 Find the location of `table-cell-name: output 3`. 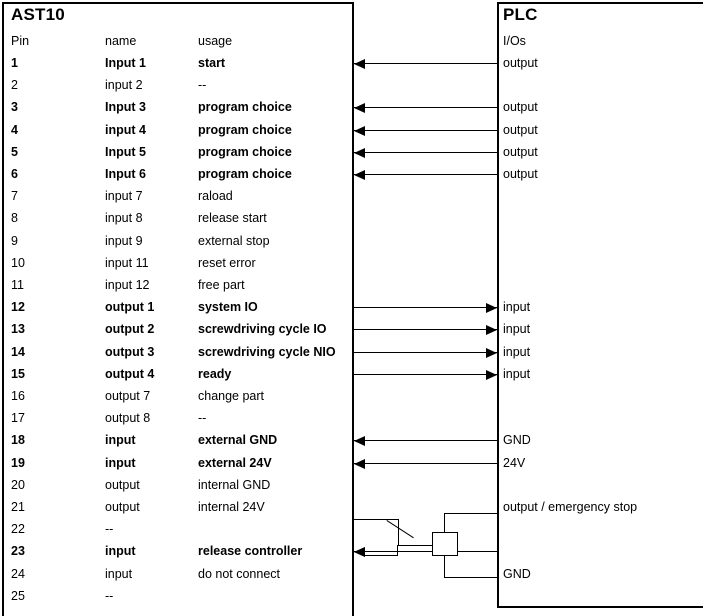

table-cell-name: output 3 is located at coordinates (130, 351).